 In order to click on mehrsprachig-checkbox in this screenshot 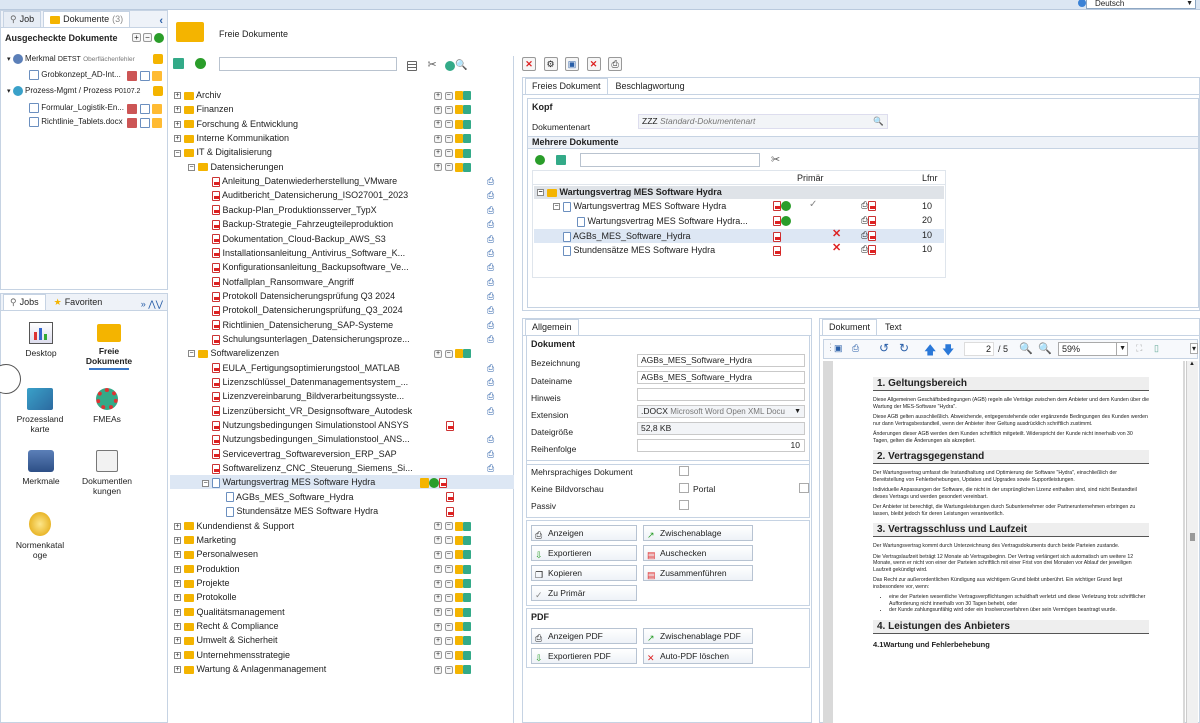, I will do `click(684, 471)`.